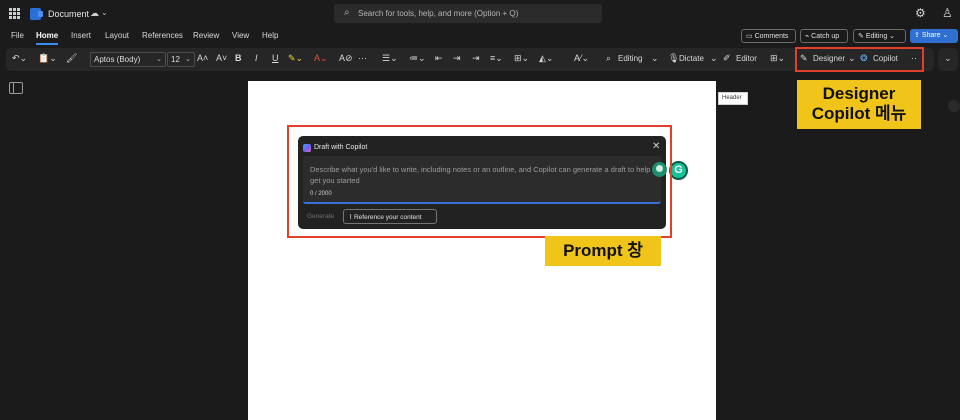 The image size is (960, 420). I want to click on font-size-value: 12, so click(175, 59).